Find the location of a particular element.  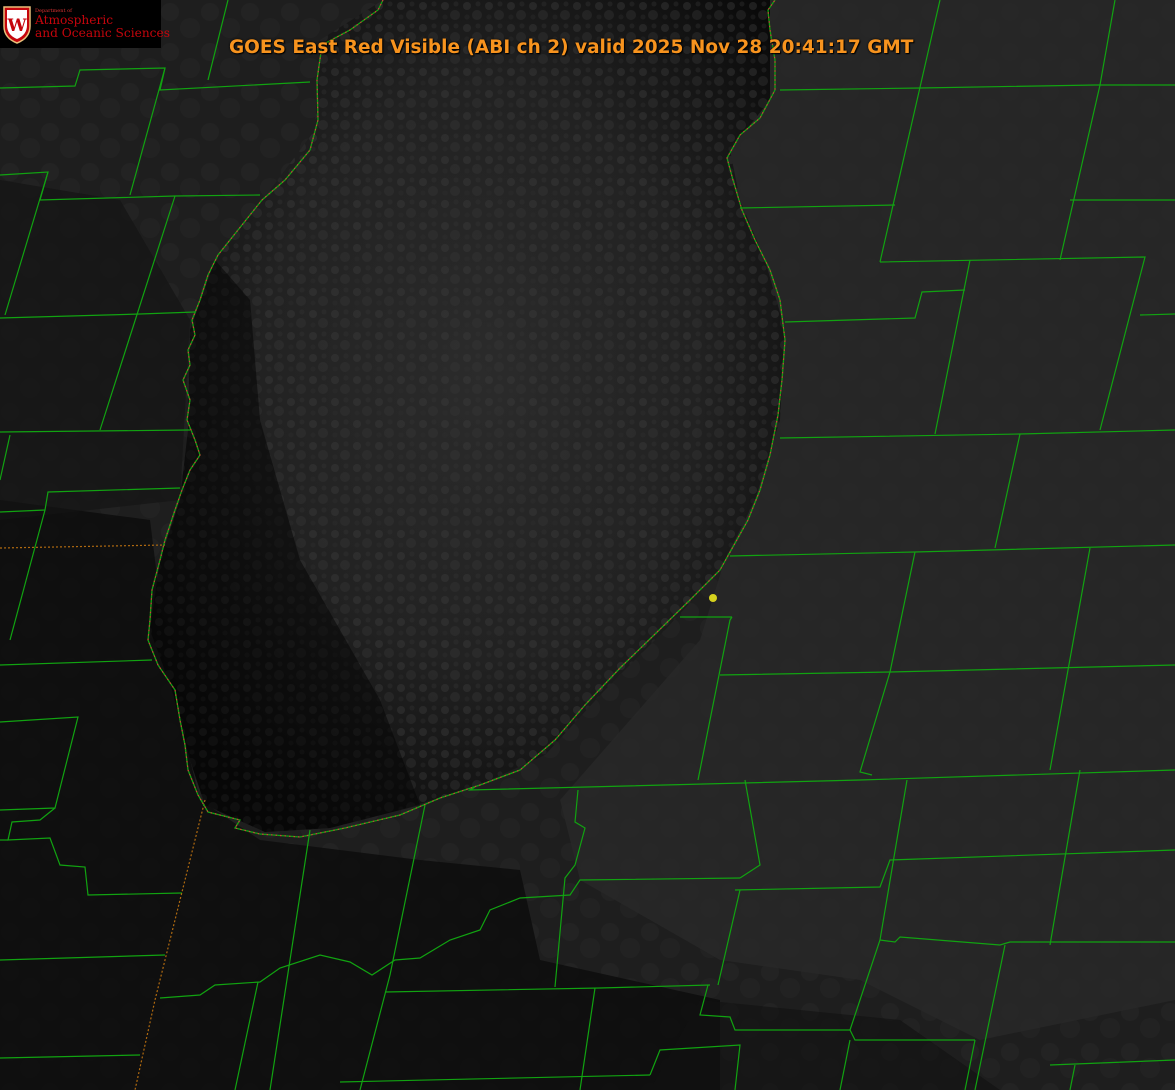

crest-icon: W is located at coordinates (17, 25).